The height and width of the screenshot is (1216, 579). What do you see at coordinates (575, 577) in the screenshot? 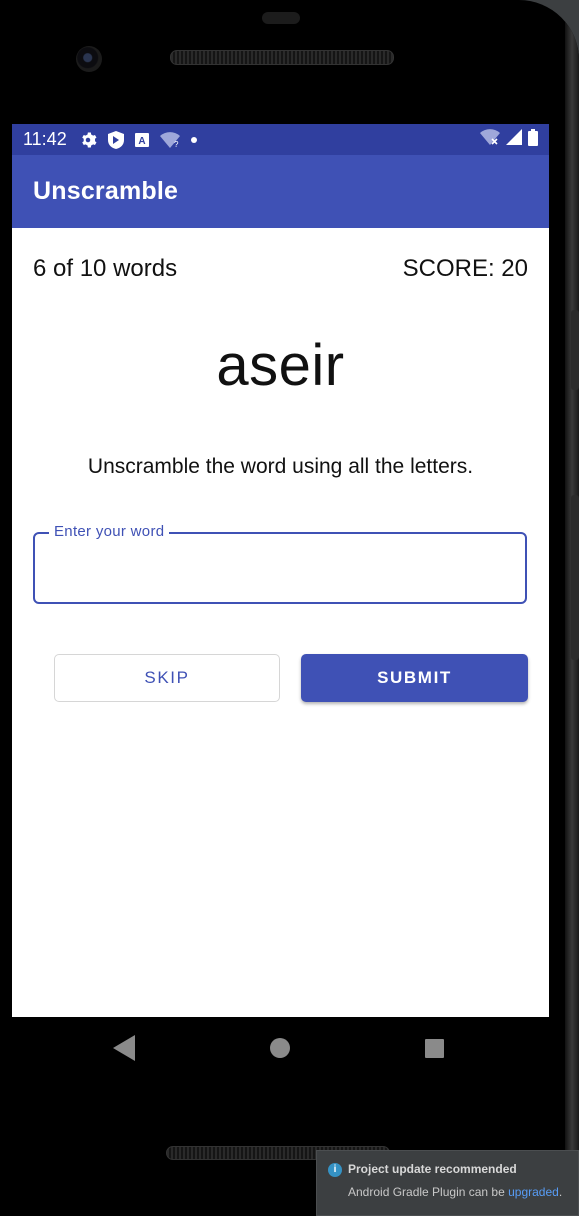
I see `power-button` at bounding box center [575, 577].